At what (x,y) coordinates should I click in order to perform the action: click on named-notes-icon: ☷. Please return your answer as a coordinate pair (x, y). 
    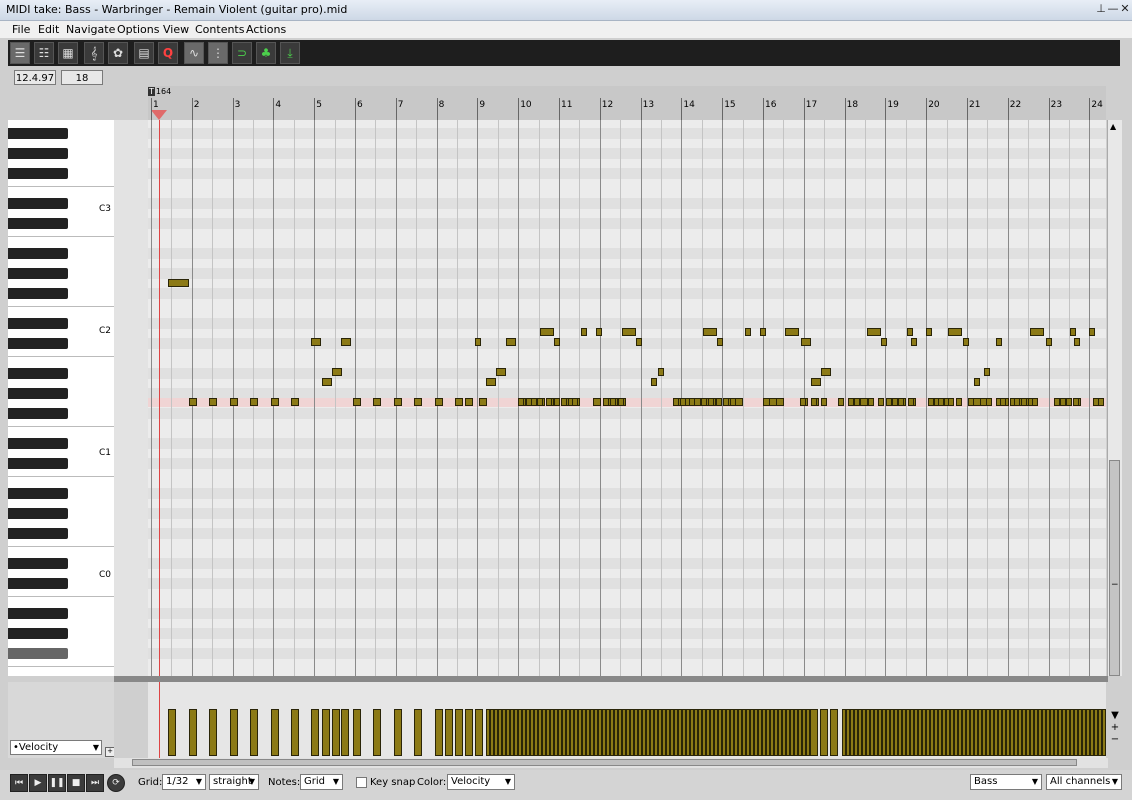
    Looking at the image, I should click on (44, 53).